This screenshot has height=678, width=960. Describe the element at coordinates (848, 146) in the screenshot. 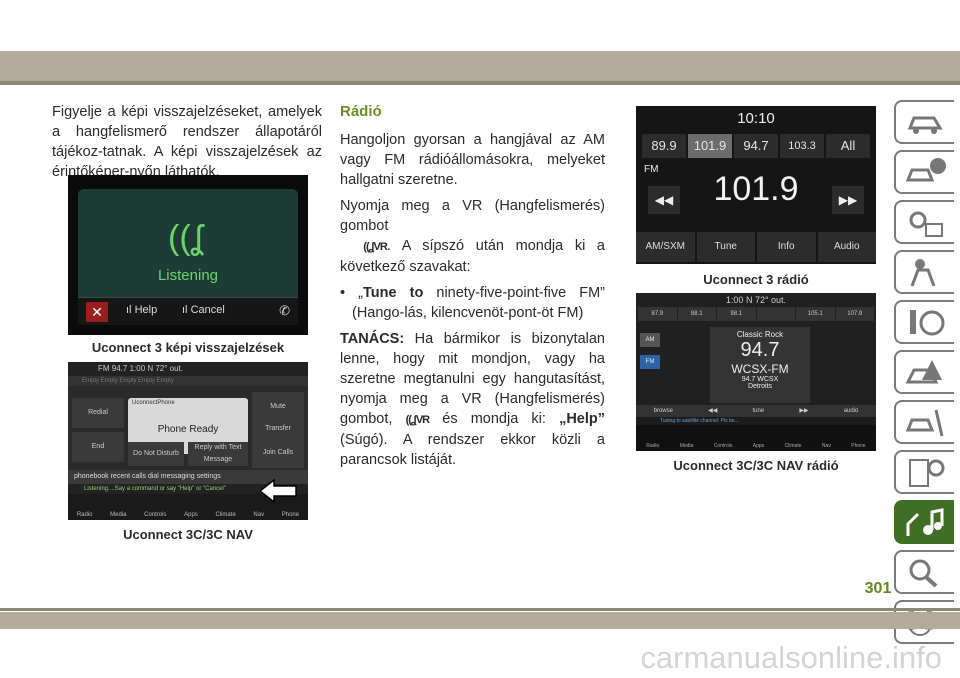

I see `preset-all: All` at that location.